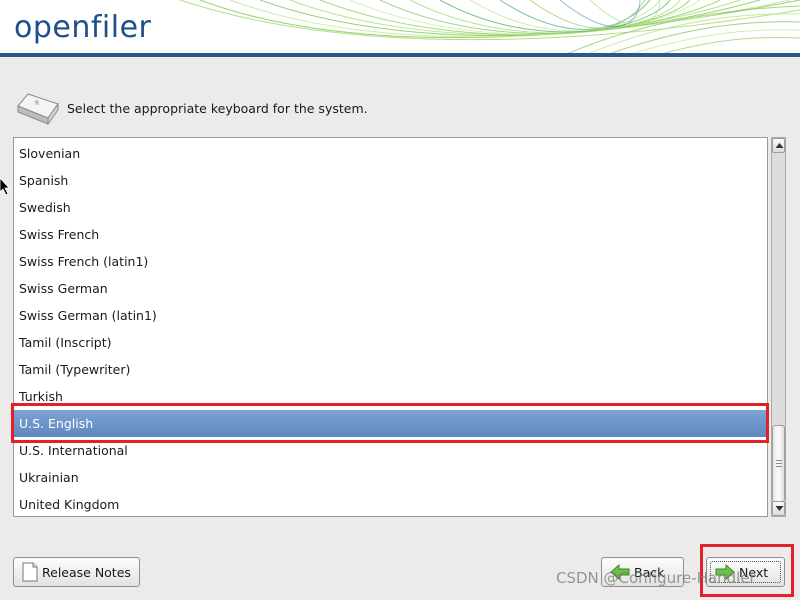  What do you see at coordinates (390, 315) in the screenshot?
I see `list-item: Swiss German (latin1)` at bounding box center [390, 315].